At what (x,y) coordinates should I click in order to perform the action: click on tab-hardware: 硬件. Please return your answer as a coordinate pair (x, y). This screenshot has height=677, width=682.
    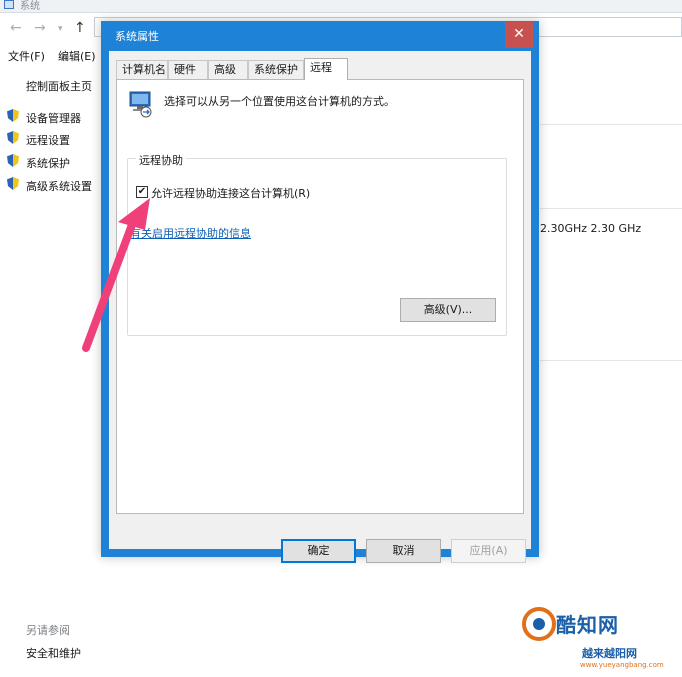
    Looking at the image, I should click on (188, 69).